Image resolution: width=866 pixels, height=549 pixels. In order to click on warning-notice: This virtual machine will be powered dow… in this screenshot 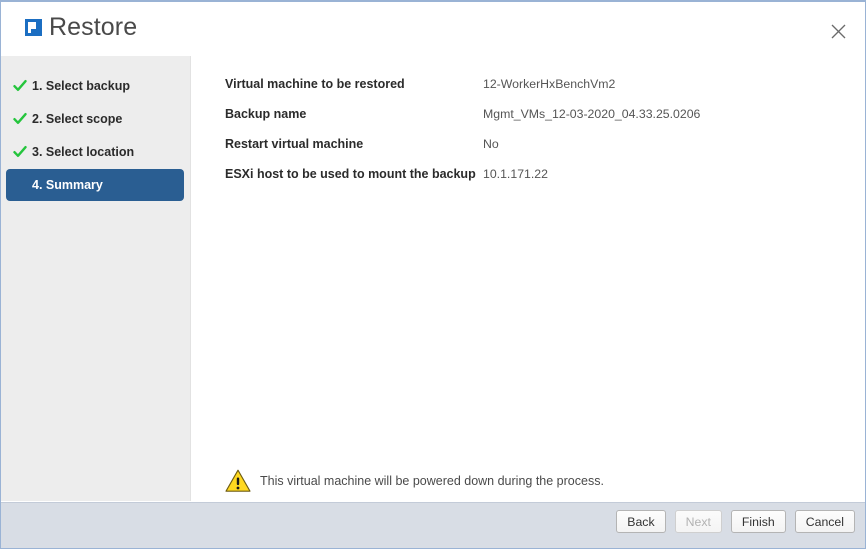, I will do `click(414, 481)`.